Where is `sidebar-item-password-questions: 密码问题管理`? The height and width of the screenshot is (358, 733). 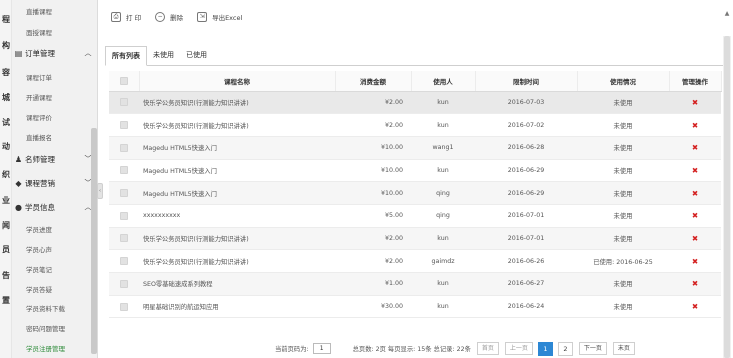
sidebar-item-password-questions: 密码问题管理 is located at coordinates (45, 328).